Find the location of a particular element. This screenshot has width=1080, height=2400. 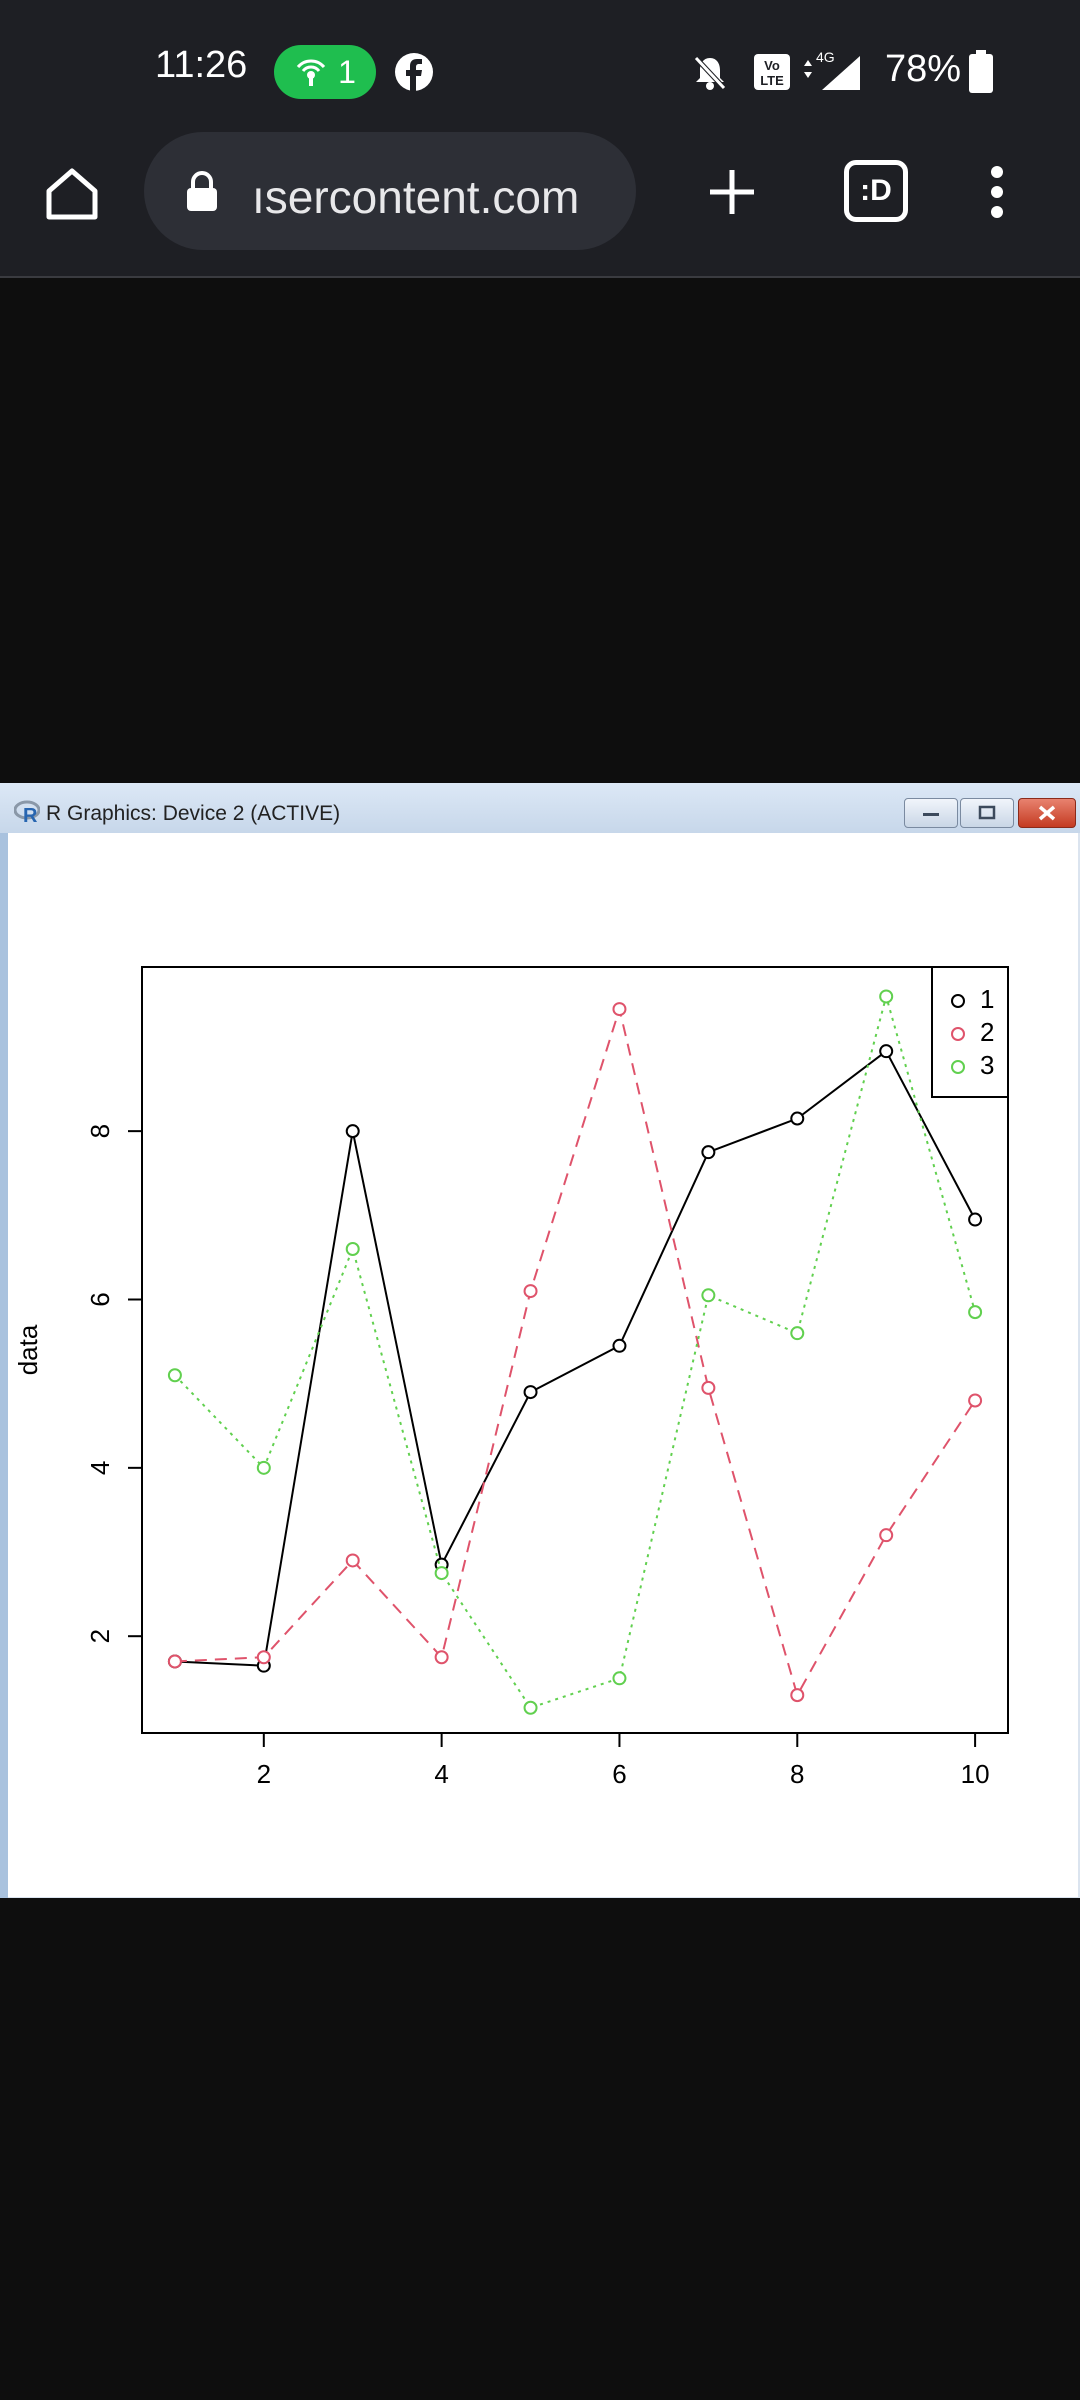

x-tick-label: 8 is located at coordinates (797, 1774).